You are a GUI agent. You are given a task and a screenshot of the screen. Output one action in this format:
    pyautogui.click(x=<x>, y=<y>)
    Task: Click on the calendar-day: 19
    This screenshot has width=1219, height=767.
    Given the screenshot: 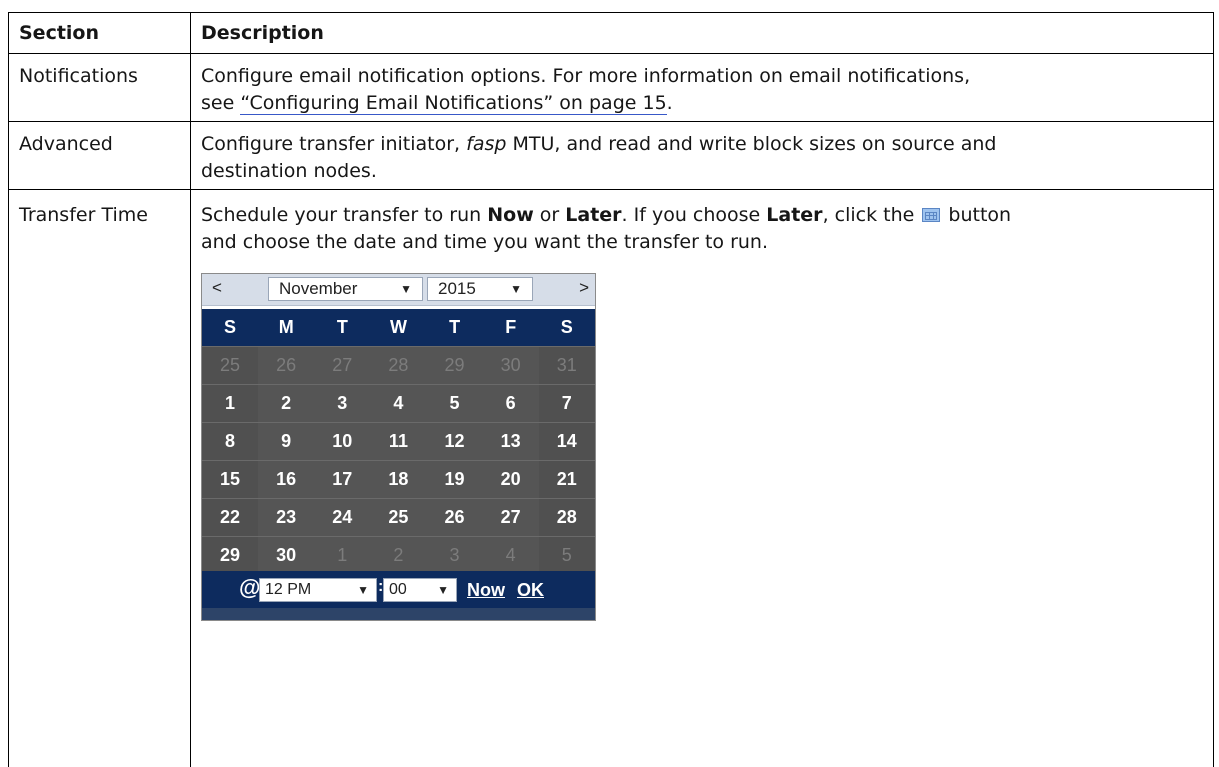 What is the action you would take?
    pyautogui.click(x=455, y=479)
    